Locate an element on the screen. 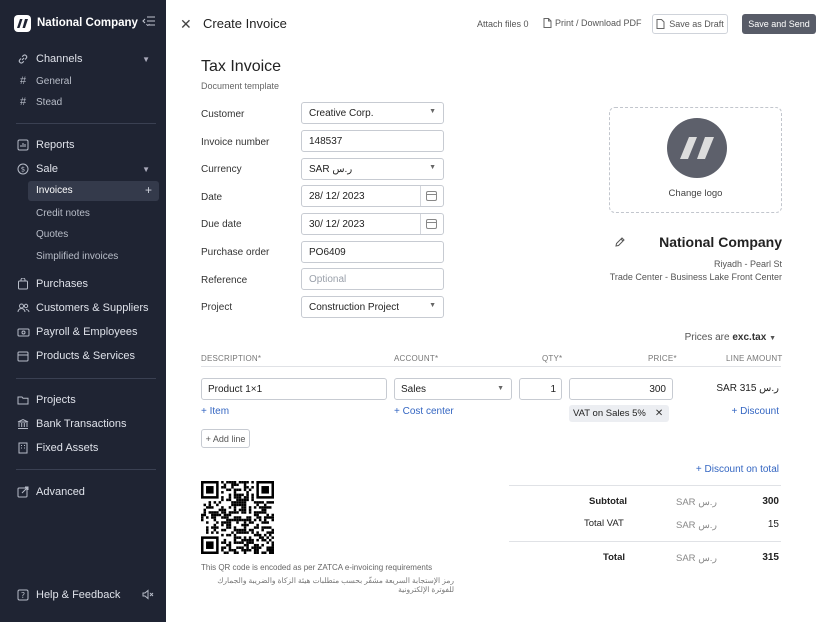 Image resolution: width=828 pixels, height=622 pixels. line-description-input: Product 1×1 is located at coordinates (294, 389).